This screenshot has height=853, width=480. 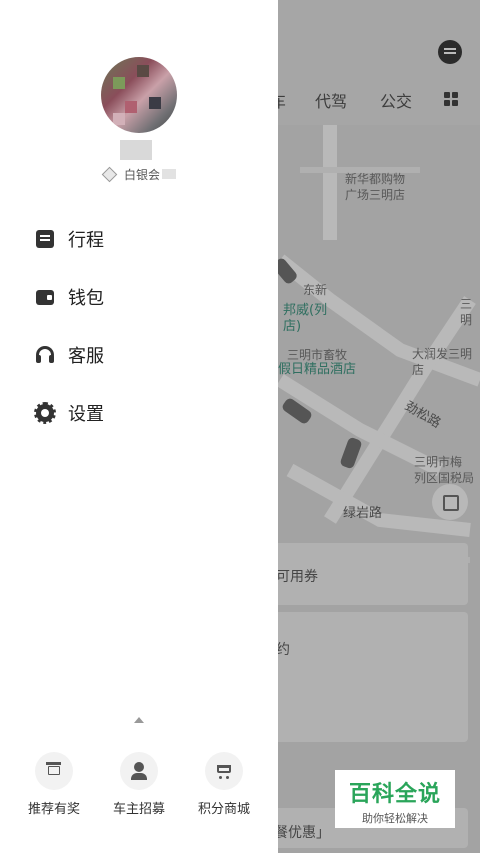 I want to click on menu-item-settings: 设置, so click(x=139, y=413).